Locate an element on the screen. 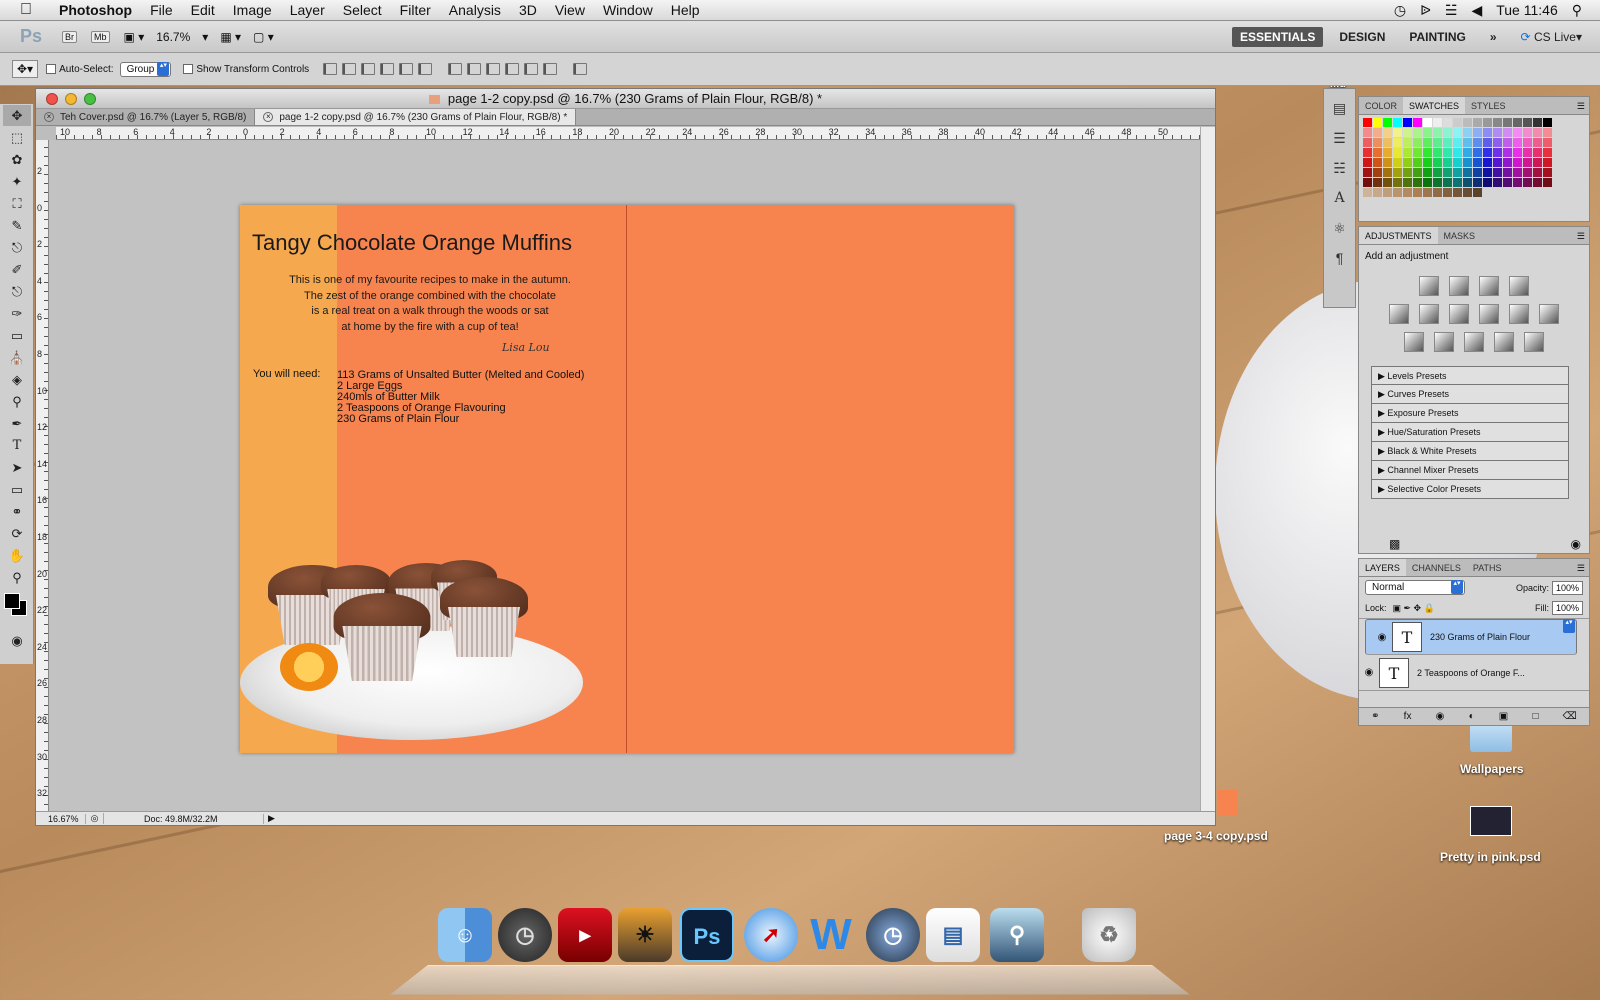 This screenshot has height=1000, width=1600. vertical-scrollbar is located at coordinates (1207, 470).